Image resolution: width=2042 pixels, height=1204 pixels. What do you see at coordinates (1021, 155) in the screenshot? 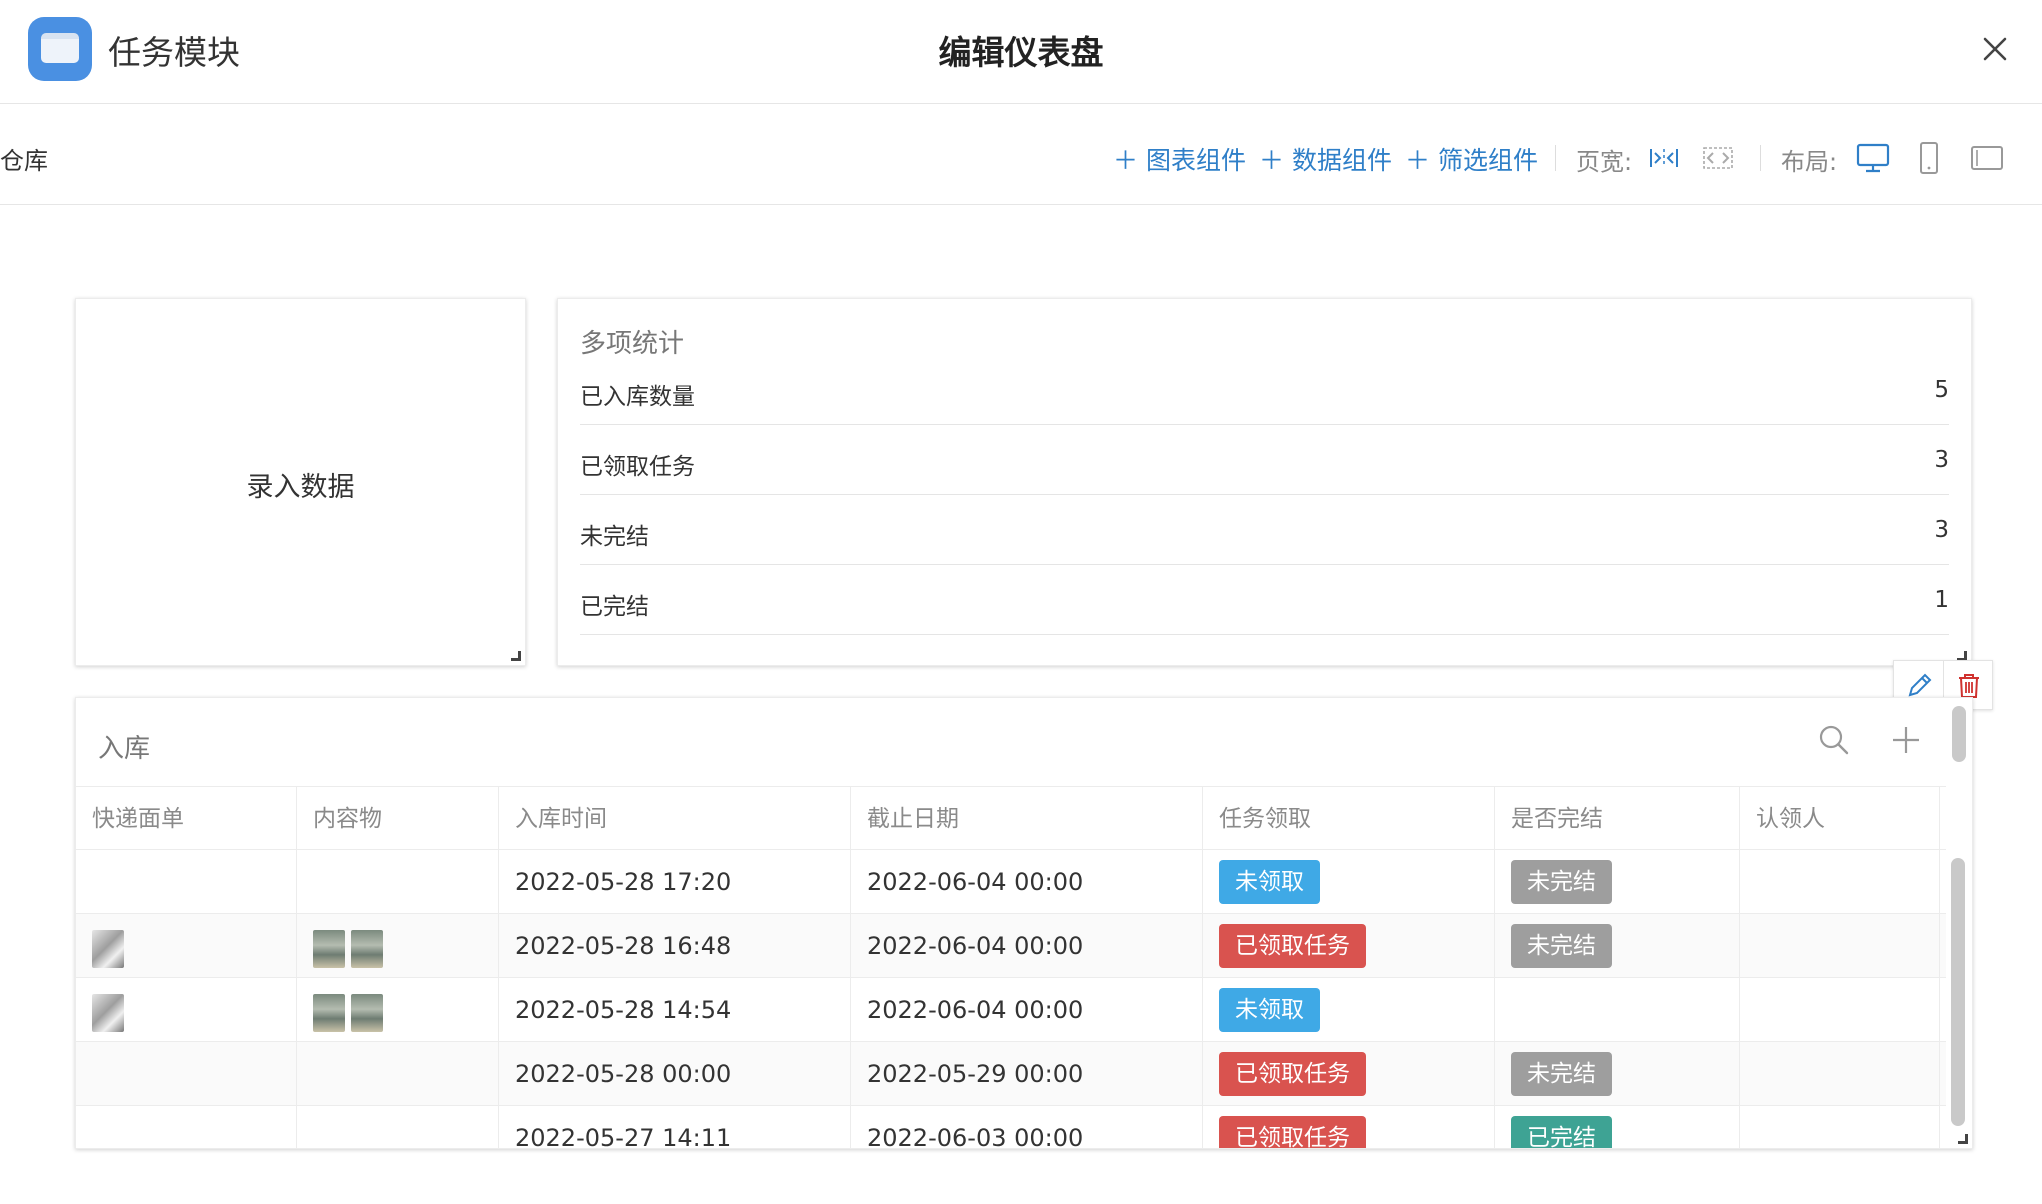
I see `editor-toolbar: 仓库 ＋图表组件 ＋数据组件 ＋筛选组件 页宽: 布局:` at bounding box center [1021, 155].